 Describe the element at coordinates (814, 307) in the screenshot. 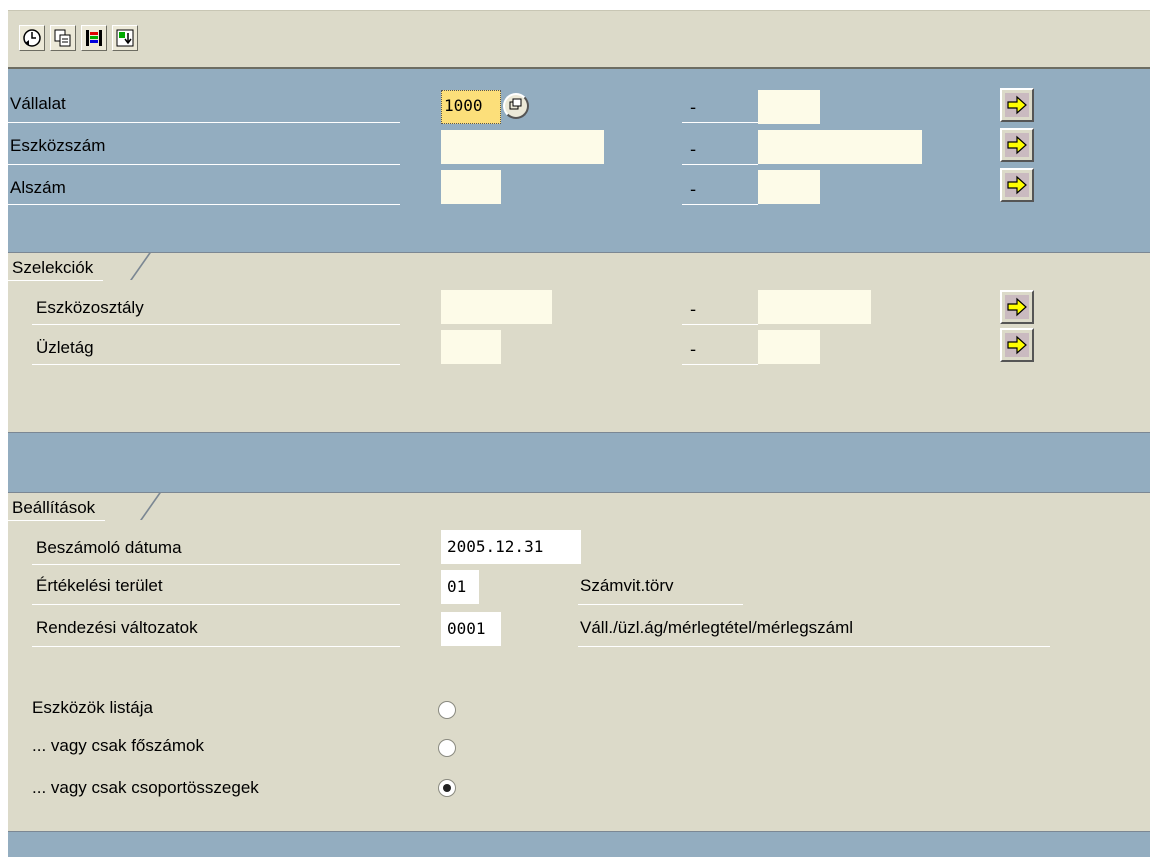

I see `asset-class-to-input` at that location.